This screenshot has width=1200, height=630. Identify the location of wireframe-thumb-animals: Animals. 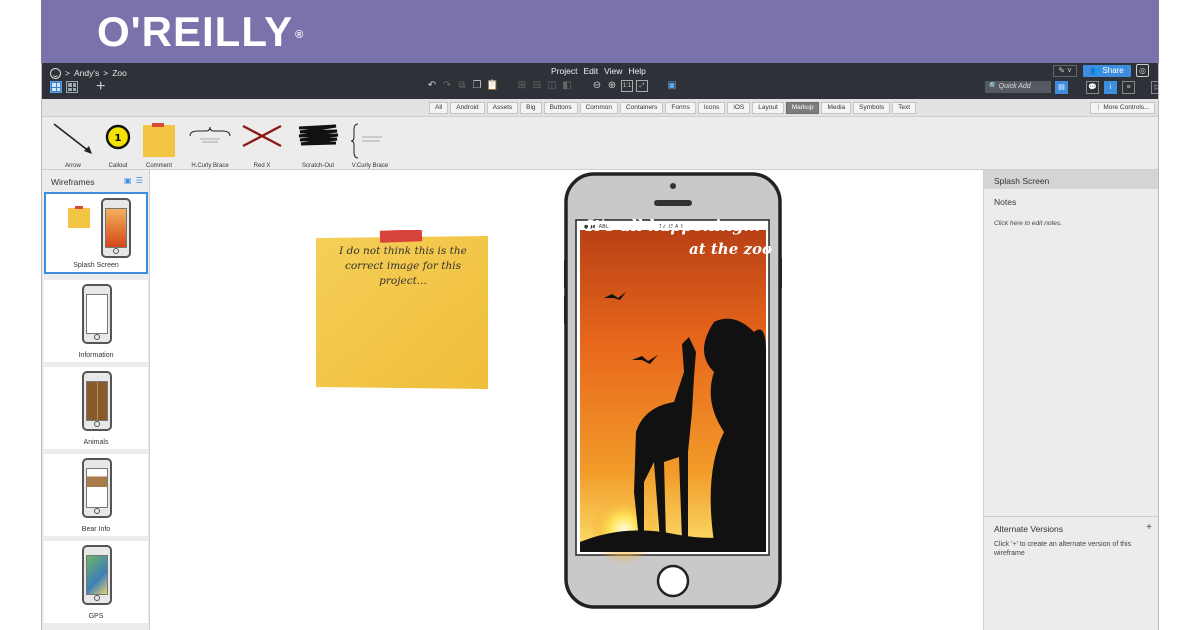
(96, 408).